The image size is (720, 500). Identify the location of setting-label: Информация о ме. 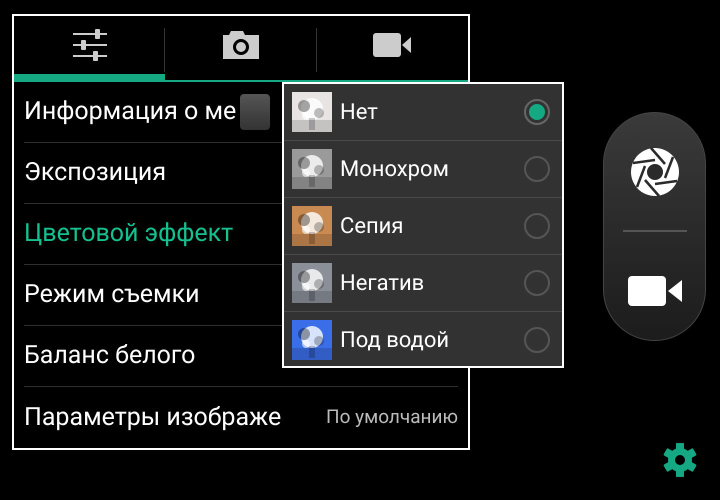
(130, 112).